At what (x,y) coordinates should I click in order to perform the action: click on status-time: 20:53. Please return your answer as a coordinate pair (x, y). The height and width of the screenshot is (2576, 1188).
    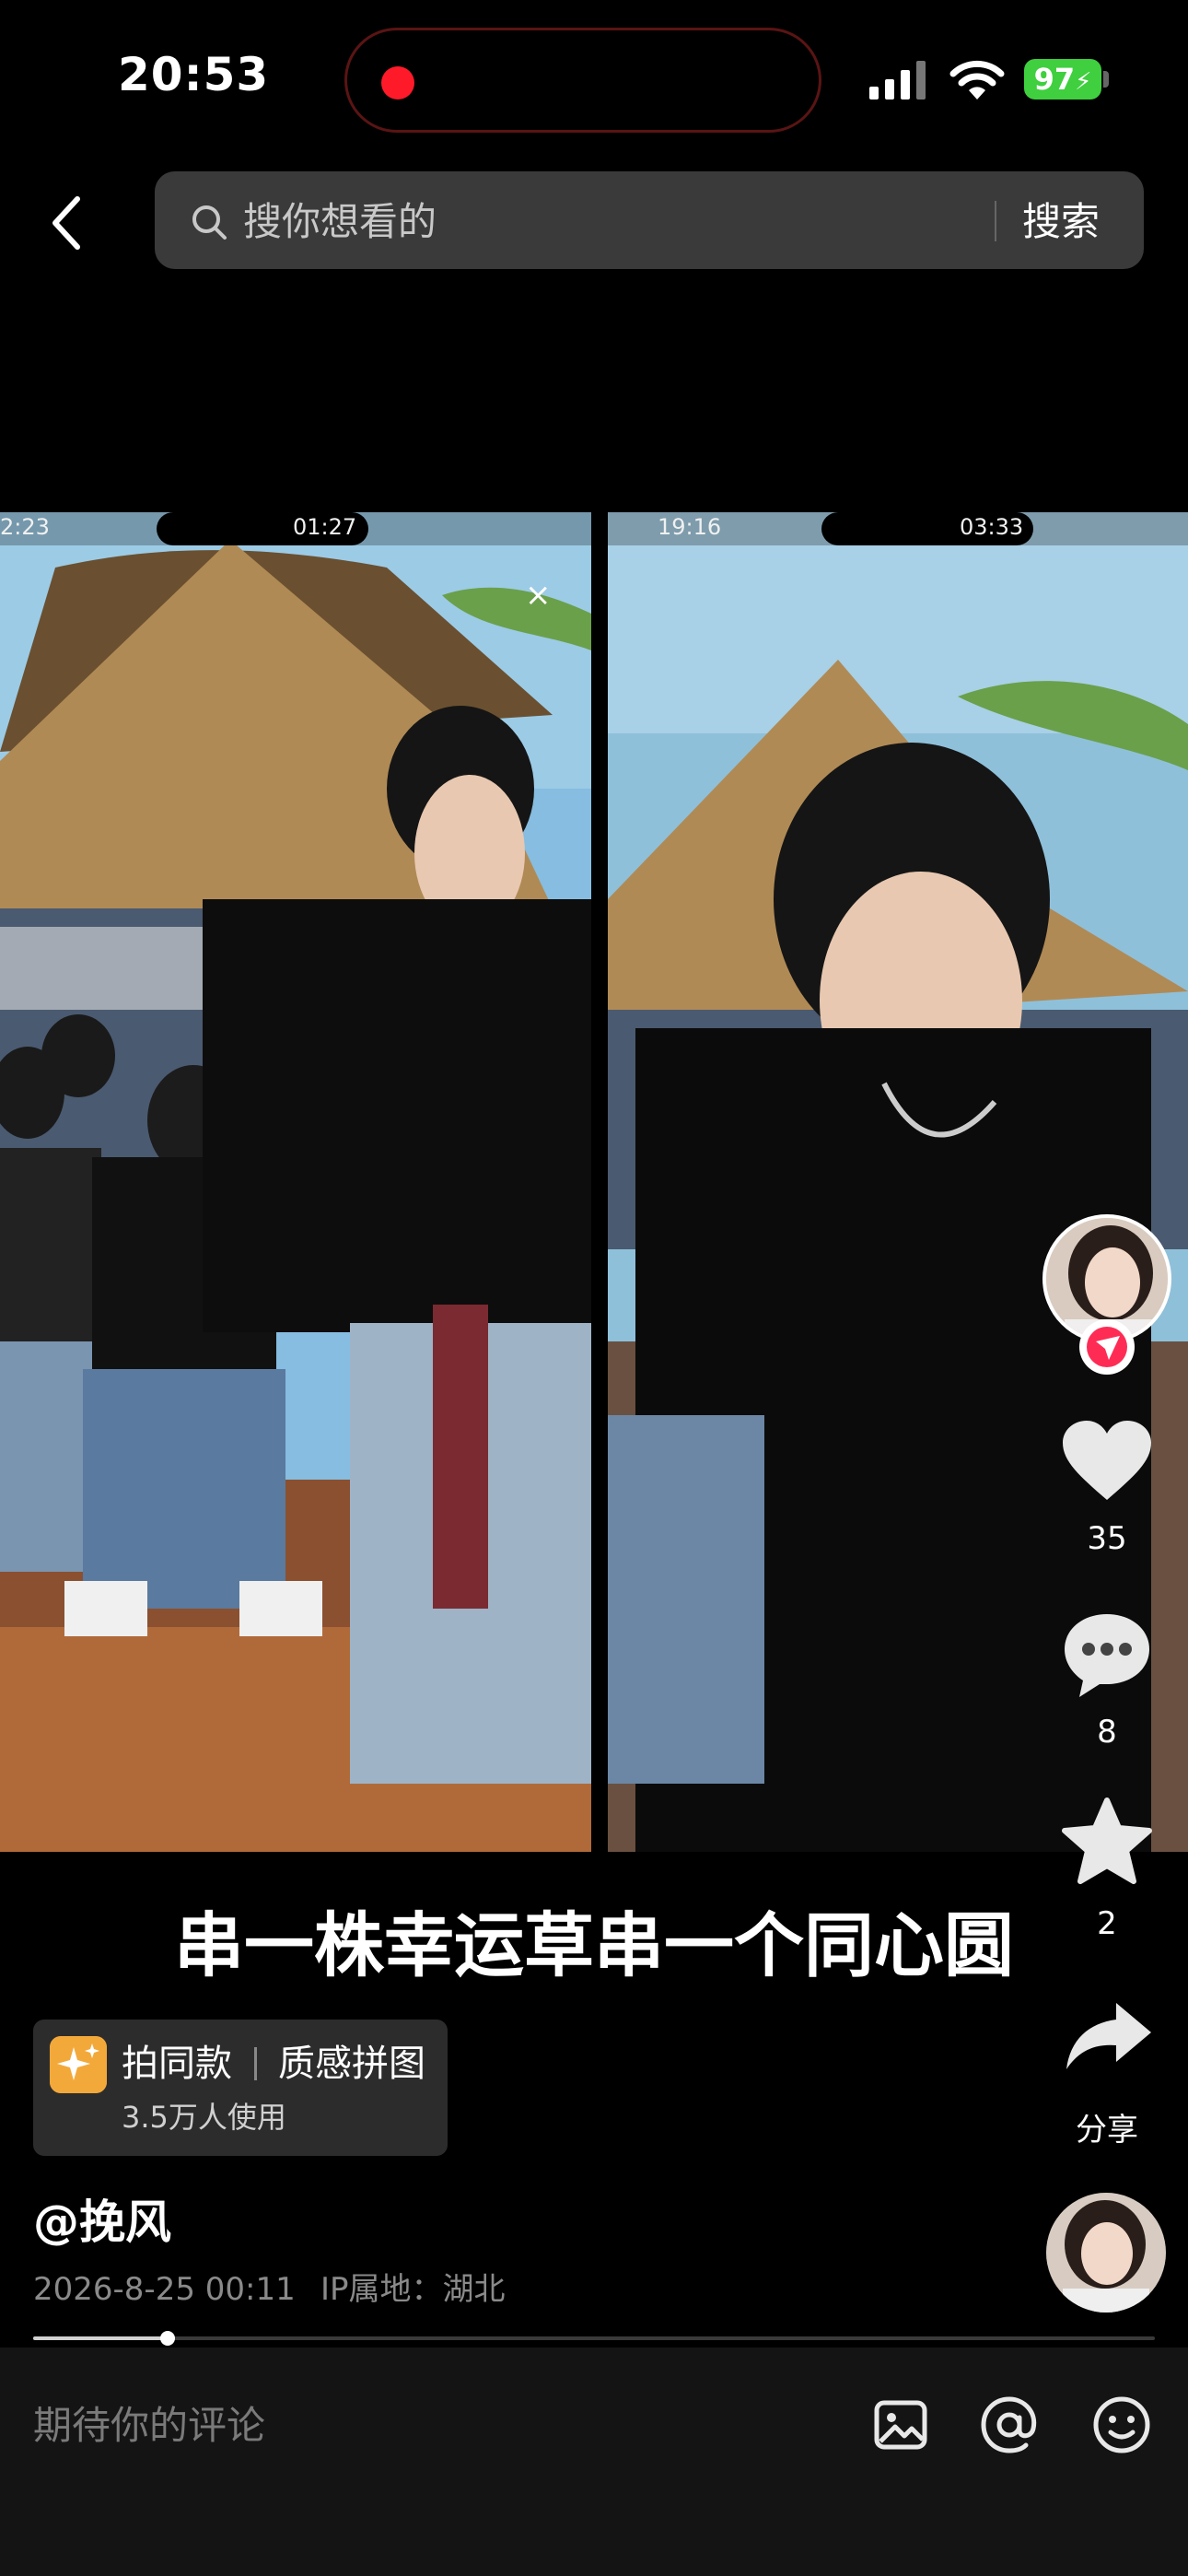
    Looking at the image, I should click on (194, 74).